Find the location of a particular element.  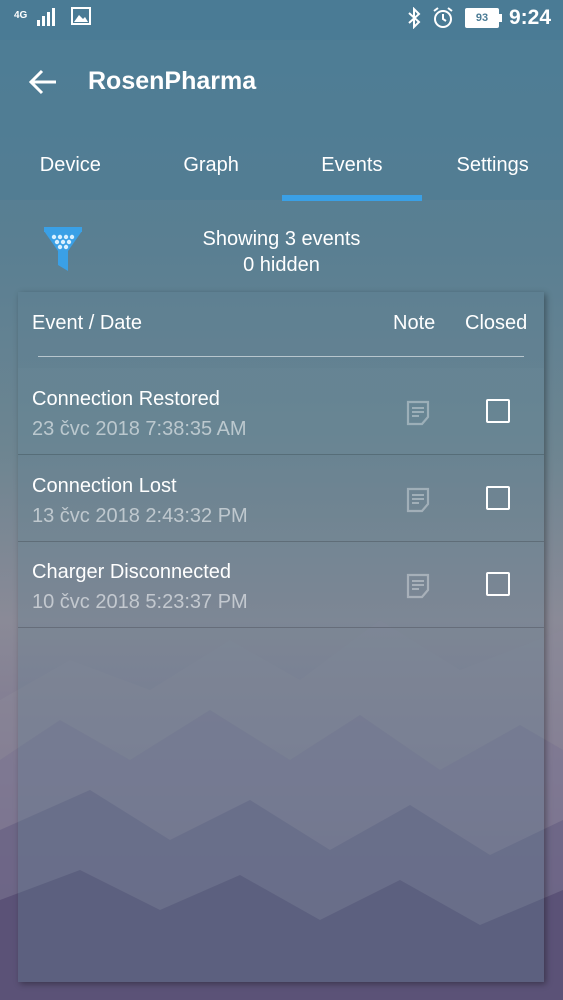

clock: 9:24 is located at coordinates (529, 17).